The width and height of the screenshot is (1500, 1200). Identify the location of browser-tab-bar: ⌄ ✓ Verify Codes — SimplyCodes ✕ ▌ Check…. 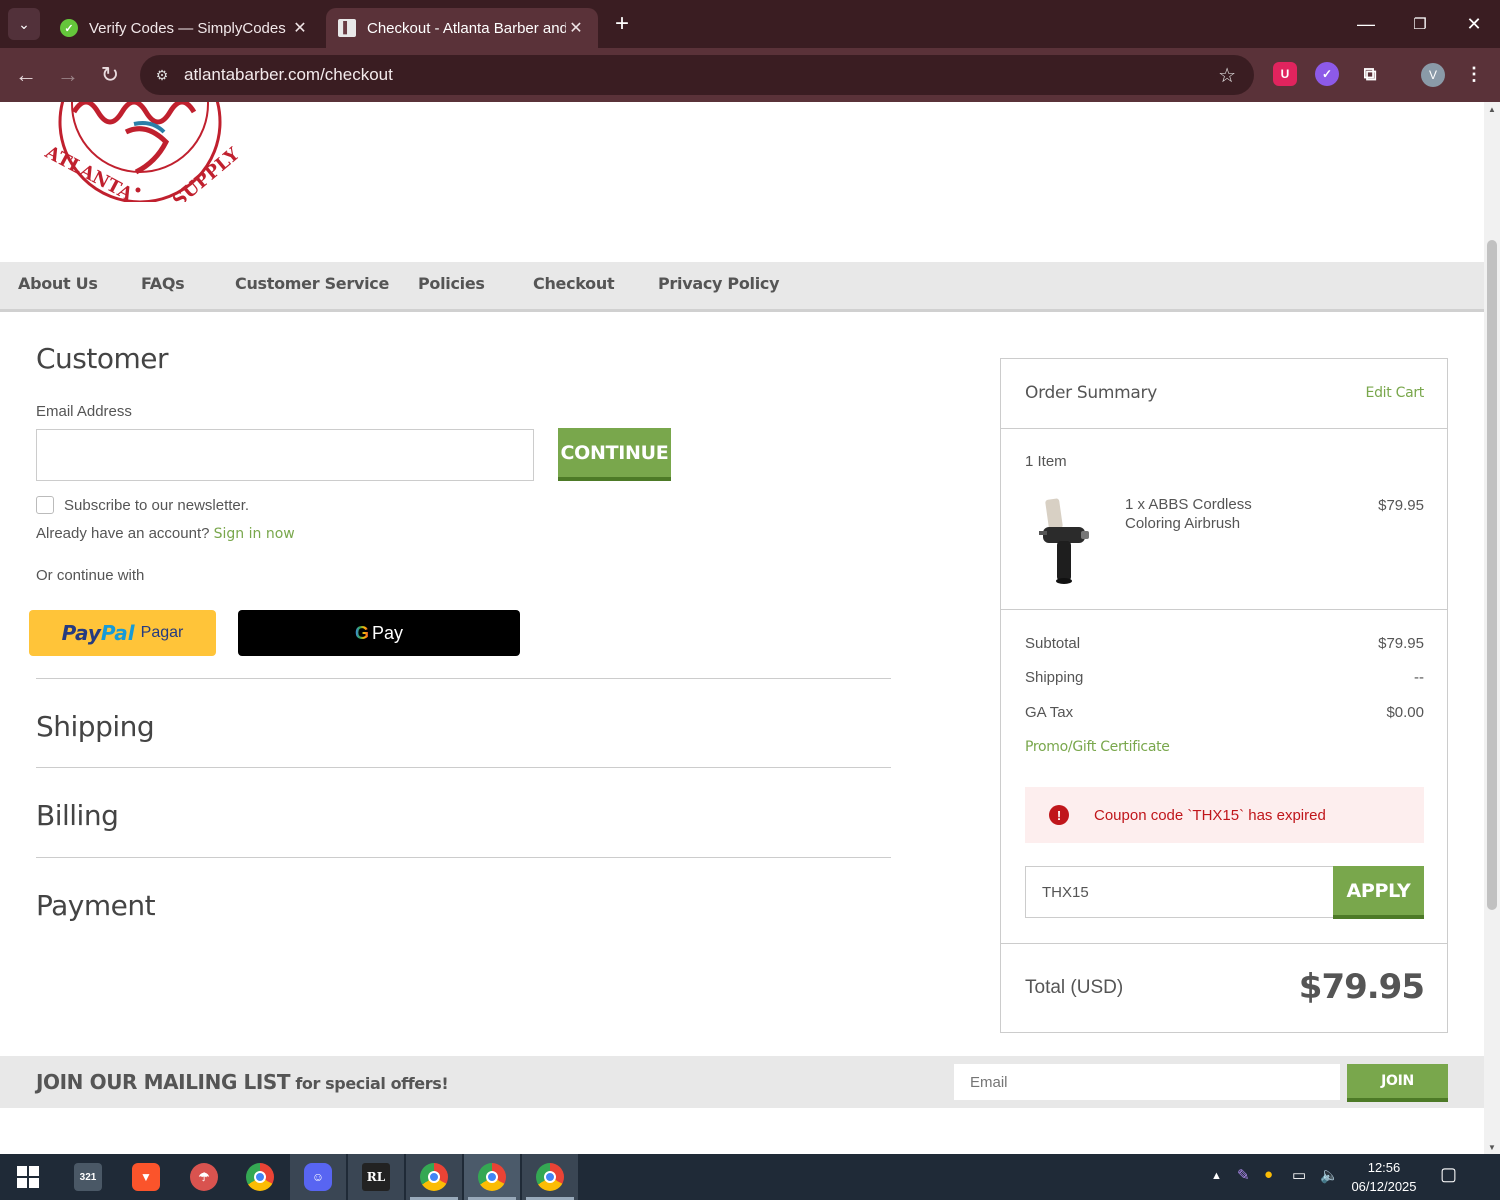
(750, 24).